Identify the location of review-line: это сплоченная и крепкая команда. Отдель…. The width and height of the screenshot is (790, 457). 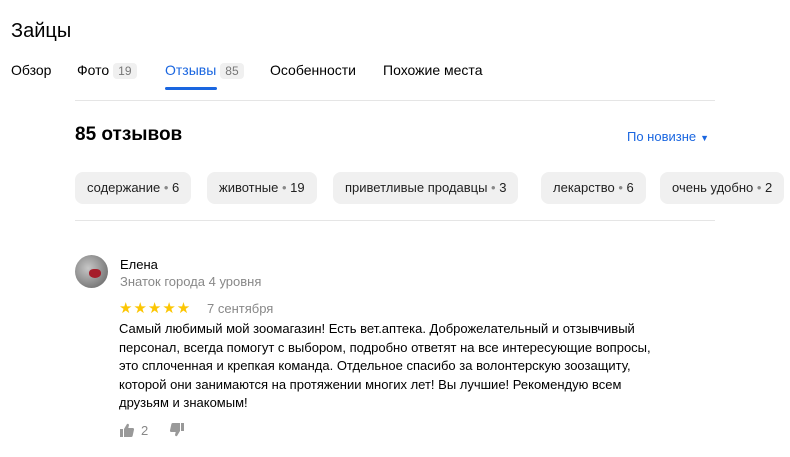
(375, 365).